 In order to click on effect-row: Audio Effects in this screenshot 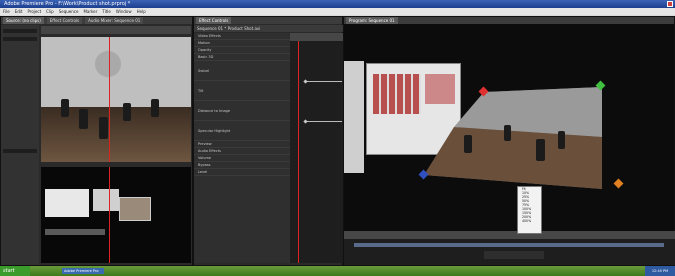, I will do `click(242, 151)`.